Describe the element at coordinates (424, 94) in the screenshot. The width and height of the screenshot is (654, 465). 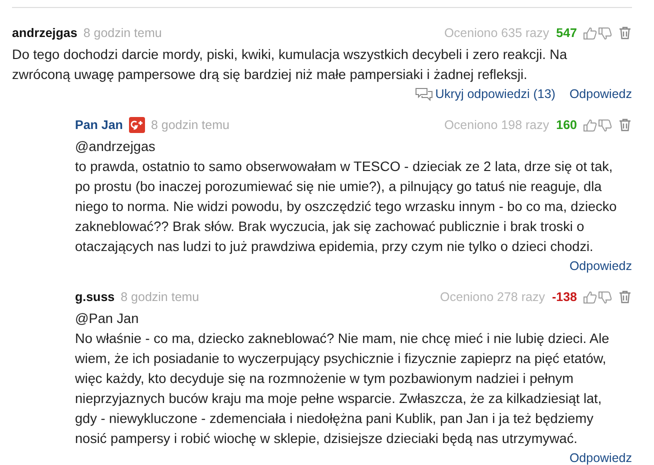
I see `speech-bubbles-icon` at that location.